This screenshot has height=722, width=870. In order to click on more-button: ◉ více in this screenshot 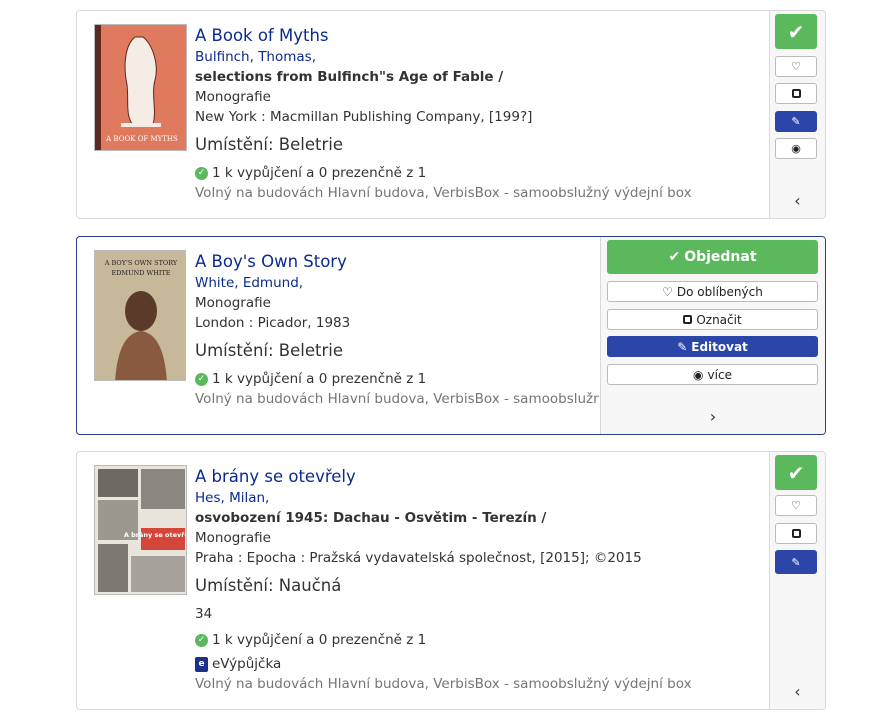, I will do `click(712, 374)`.